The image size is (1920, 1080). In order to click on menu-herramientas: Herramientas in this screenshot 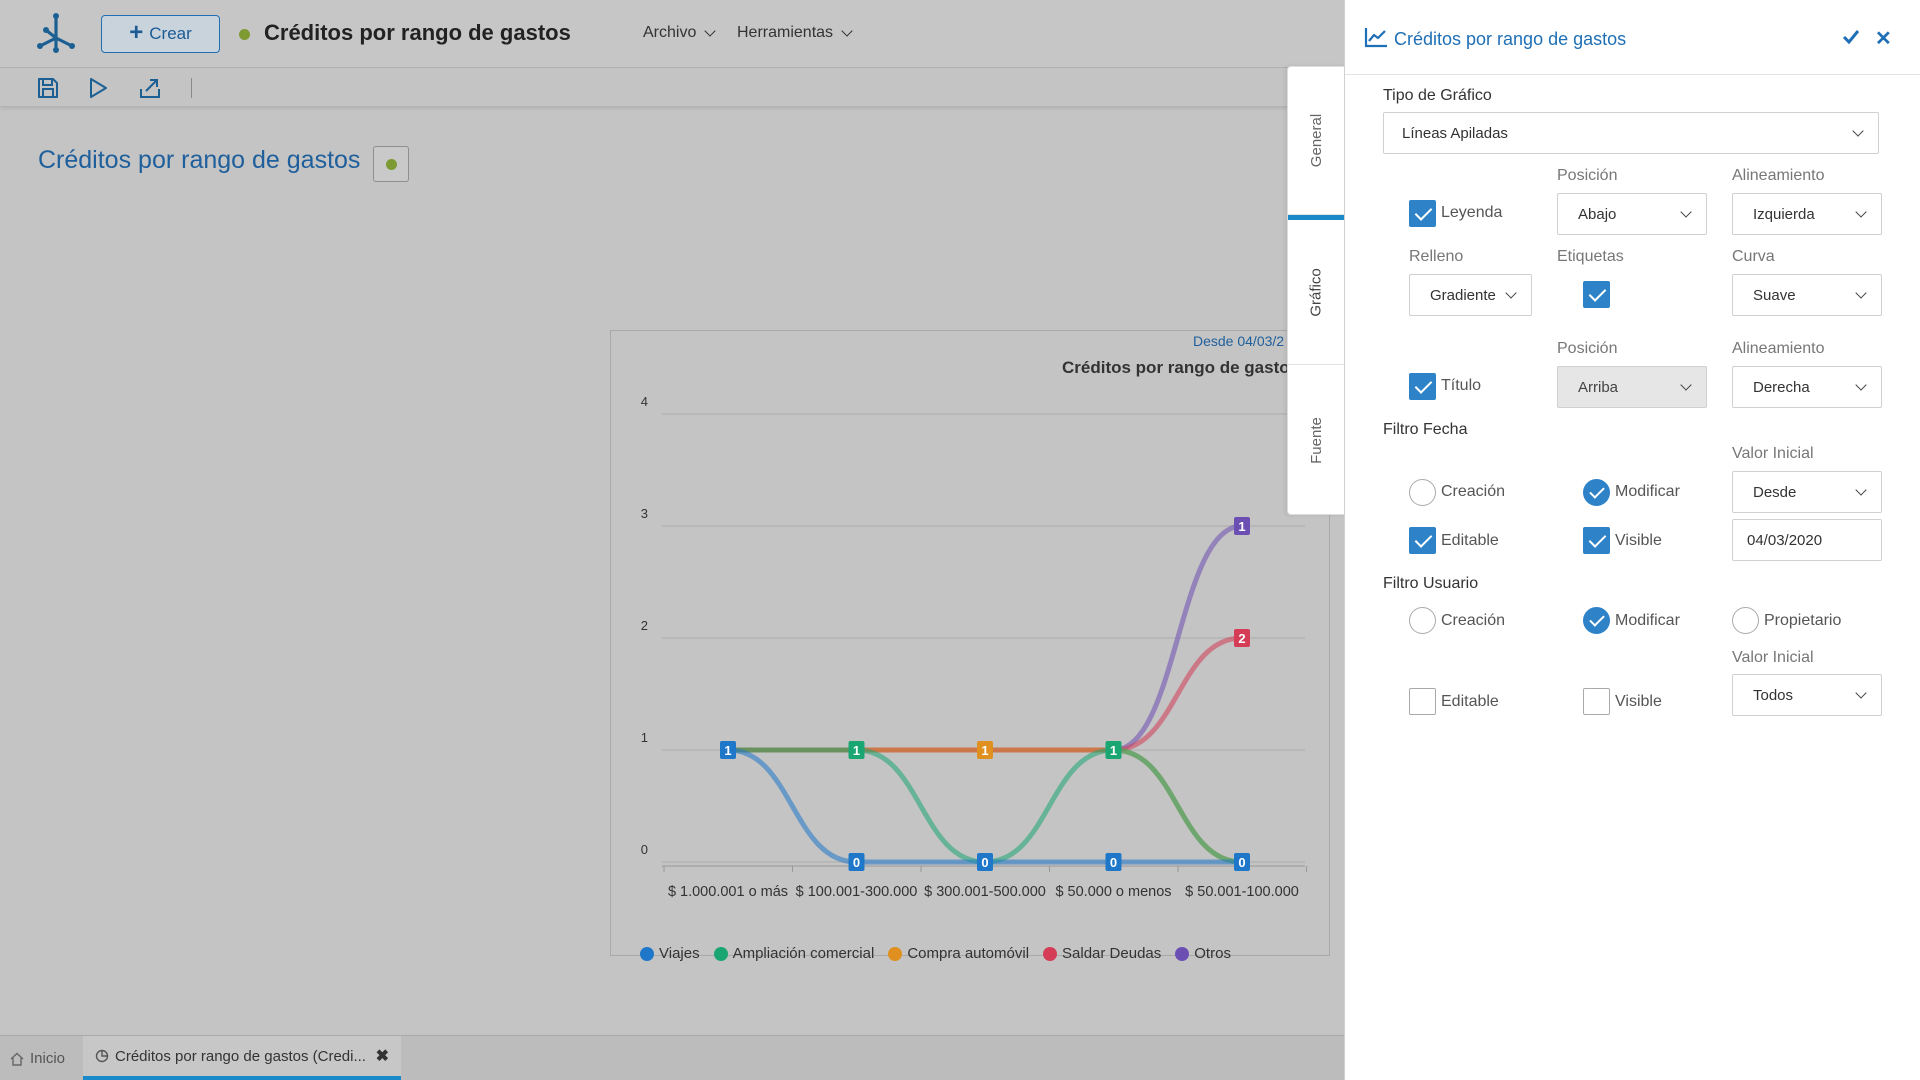, I will do `click(795, 33)`.